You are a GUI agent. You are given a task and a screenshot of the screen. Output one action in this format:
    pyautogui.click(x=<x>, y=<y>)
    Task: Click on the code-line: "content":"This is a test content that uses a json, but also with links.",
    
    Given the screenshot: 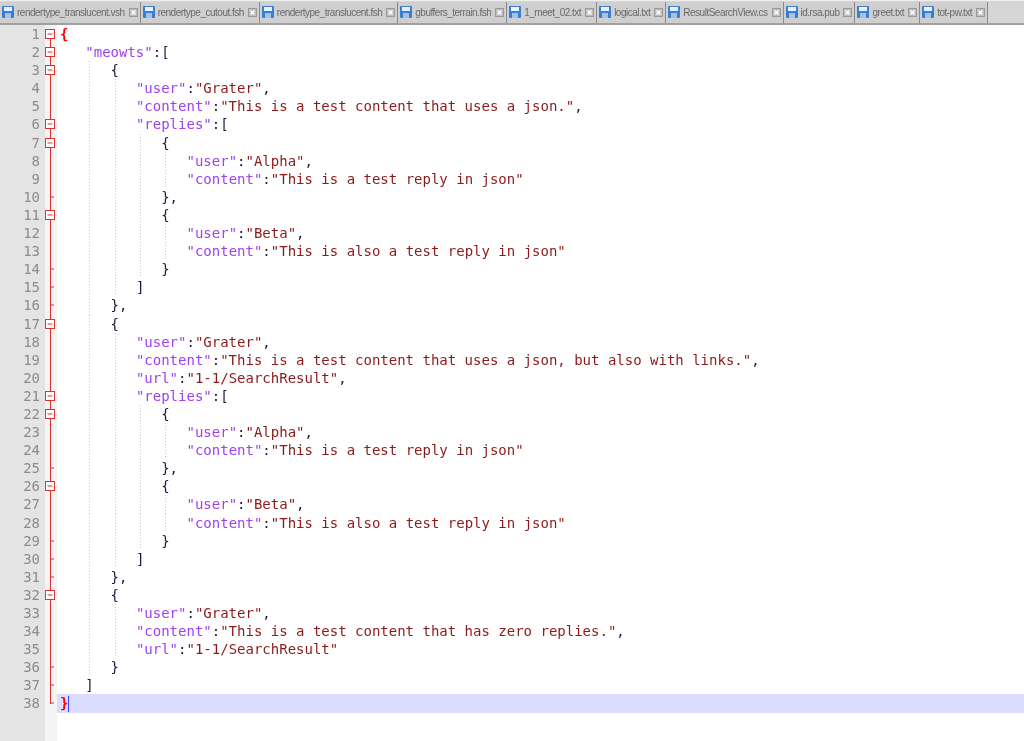 What is the action you would take?
    pyautogui.click(x=410, y=359)
    